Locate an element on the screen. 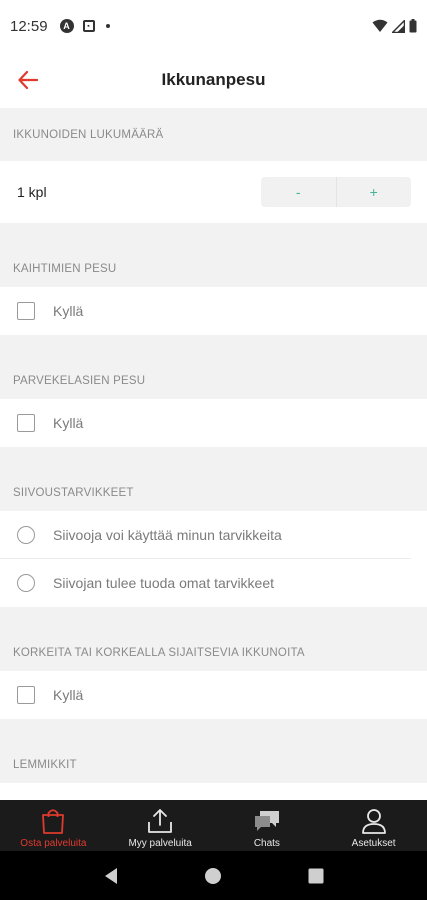  quantity-stepper: - + is located at coordinates (336, 192).